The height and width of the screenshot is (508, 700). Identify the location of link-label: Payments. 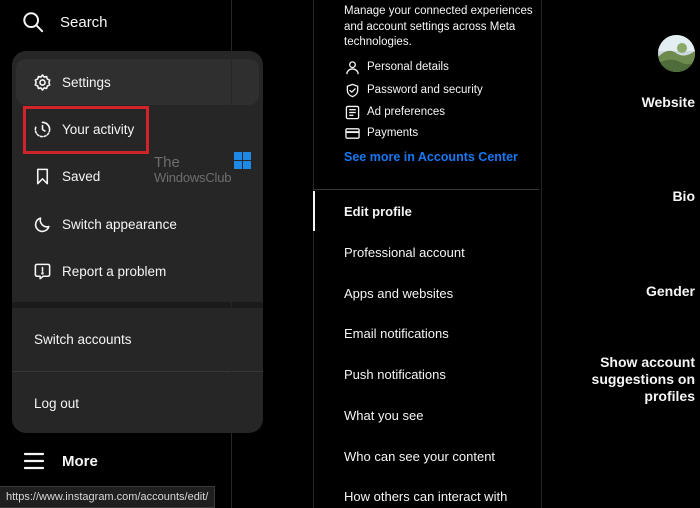
(393, 133).